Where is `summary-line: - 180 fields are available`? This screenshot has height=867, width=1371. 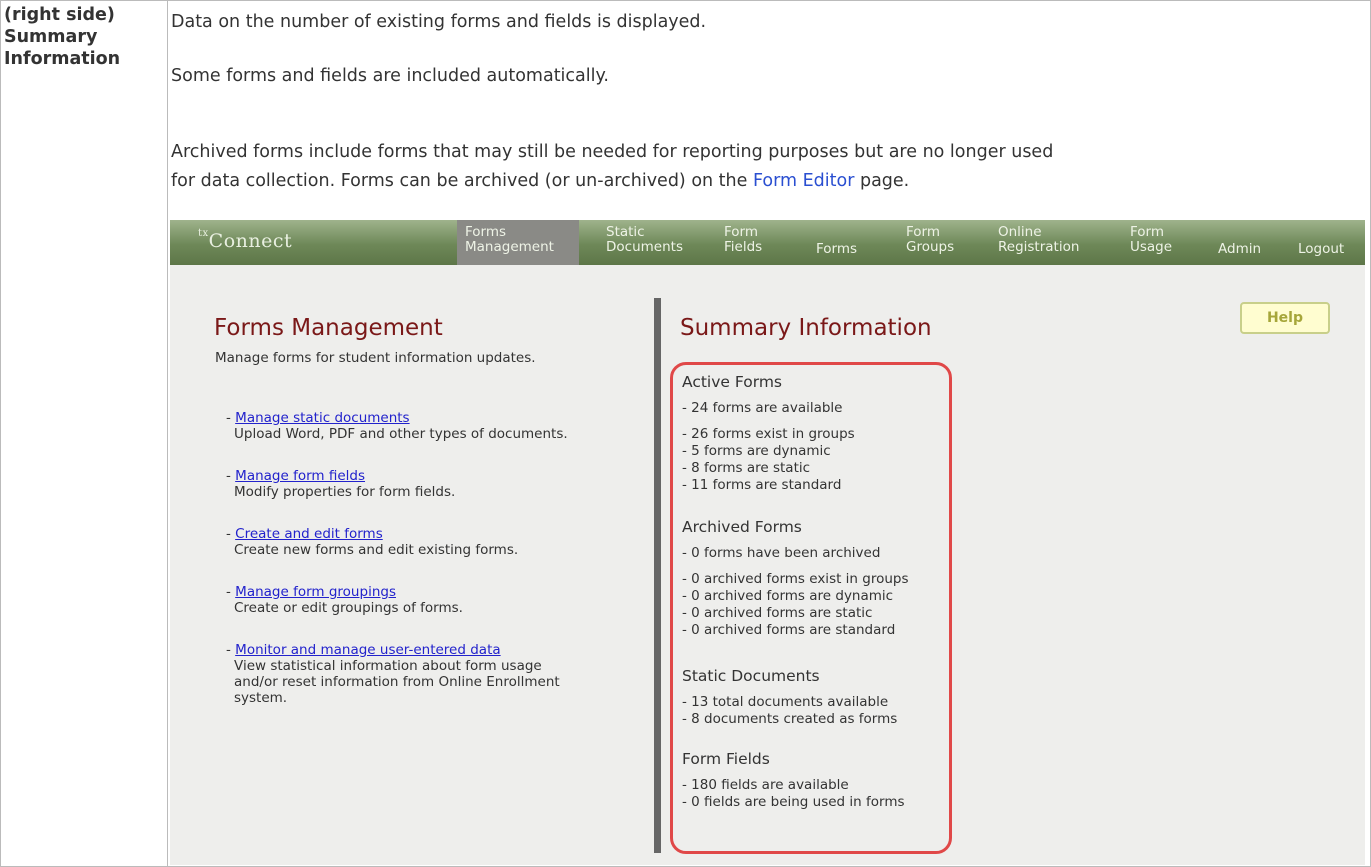 summary-line: - 180 fields are available is located at coordinates (765, 785).